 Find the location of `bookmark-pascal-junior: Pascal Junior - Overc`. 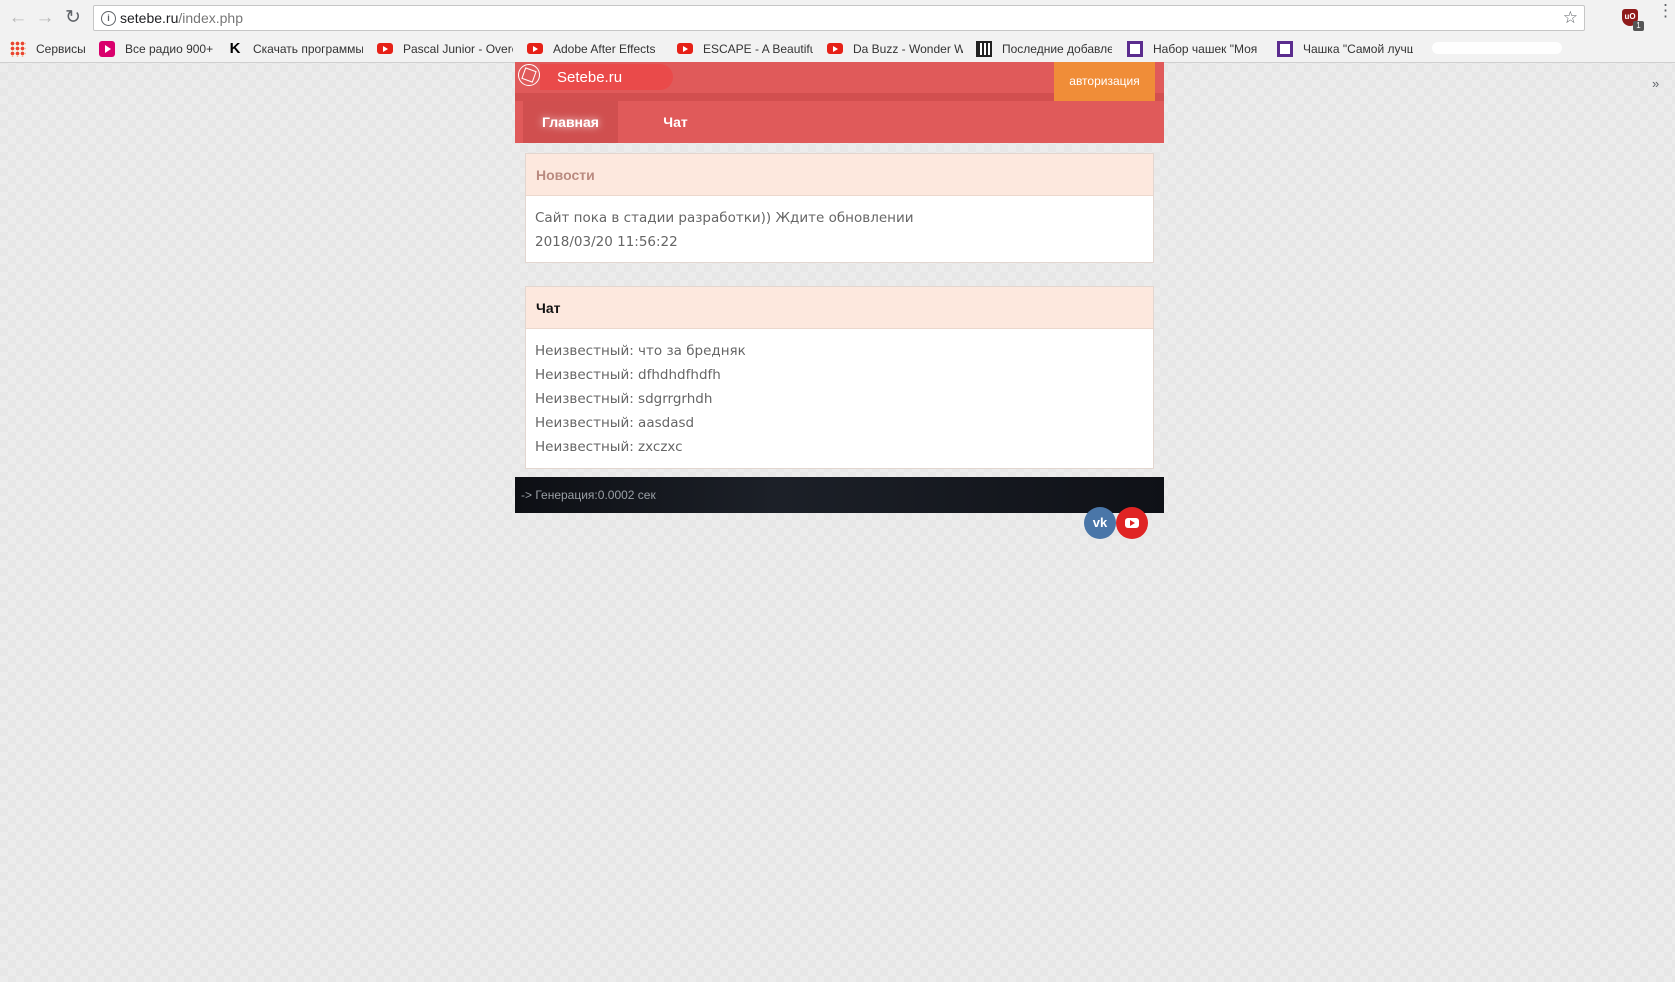

bookmark-pascal-junior: Pascal Junior - Overc is located at coordinates (445, 49).